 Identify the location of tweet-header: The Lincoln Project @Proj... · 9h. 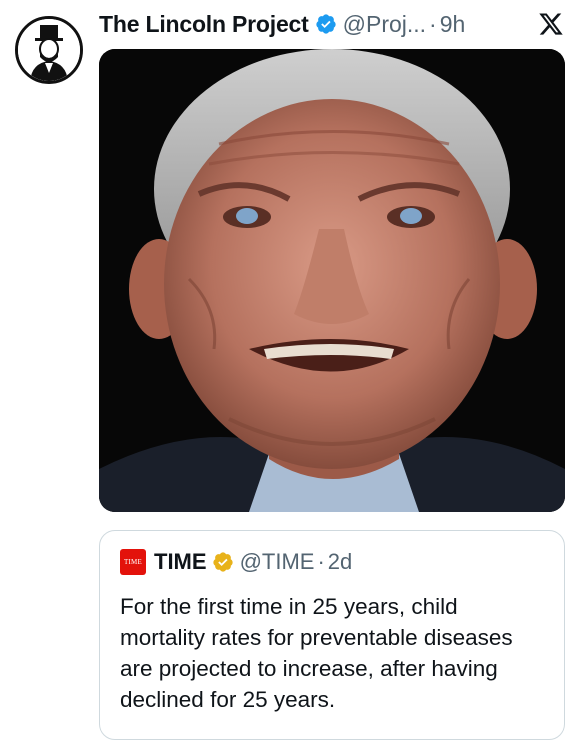
(282, 24).